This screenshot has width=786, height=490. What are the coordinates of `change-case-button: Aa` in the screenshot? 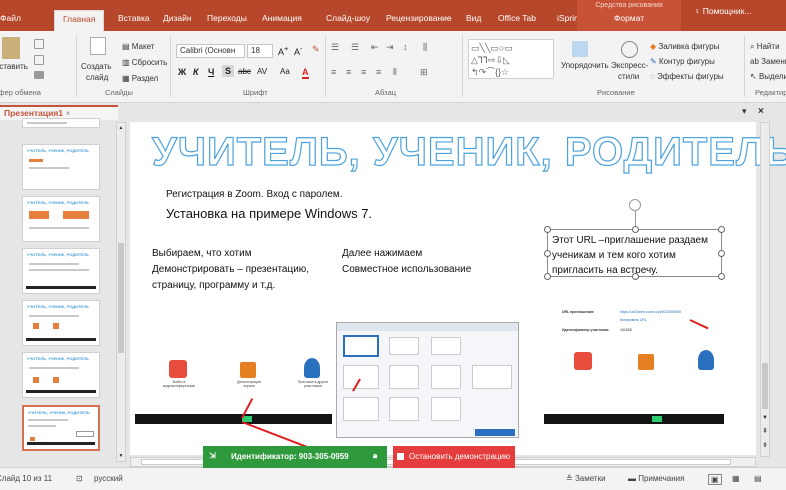 It's located at (285, 71).